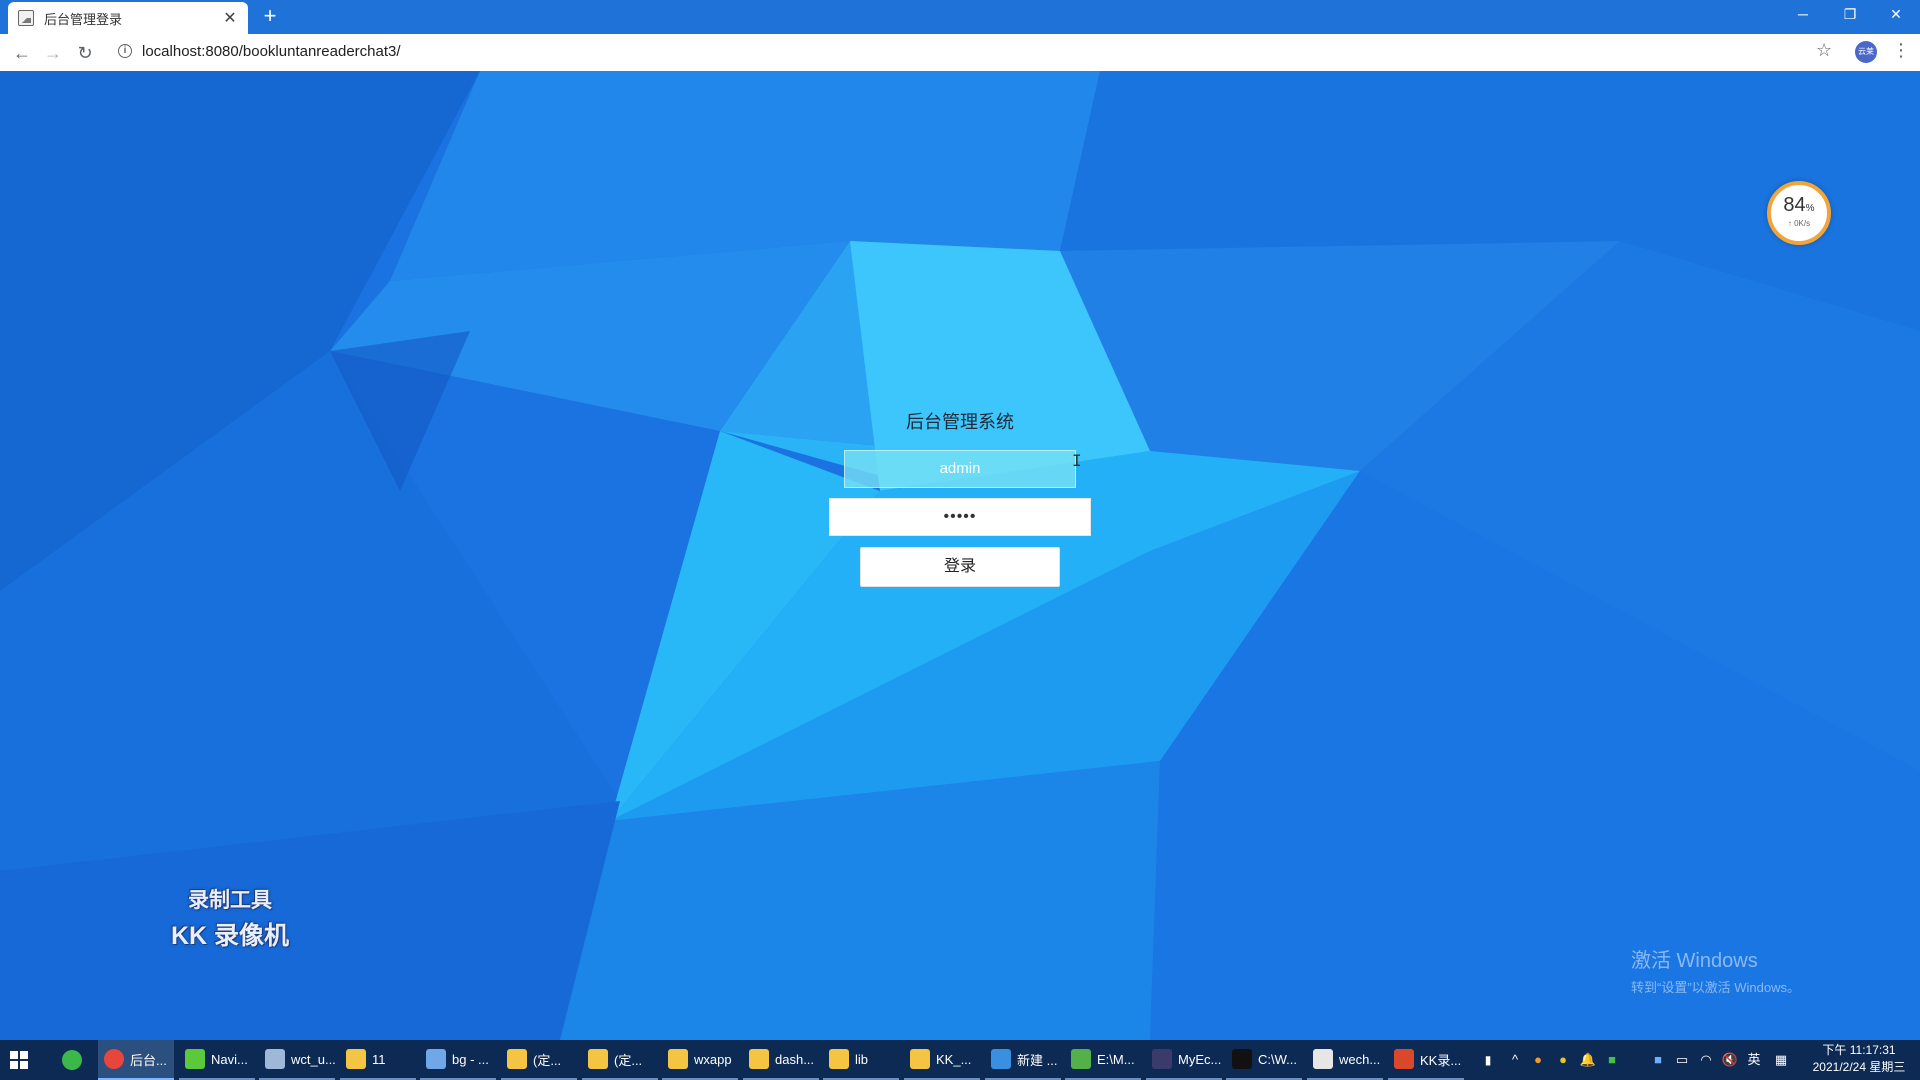 This screenshot has width=1920, height=1080. What do you see at coordinates (1781, 1060) in the screenshot?
I see `tray-calendar-icon: ▦` at bounding box center [1781, 1060].